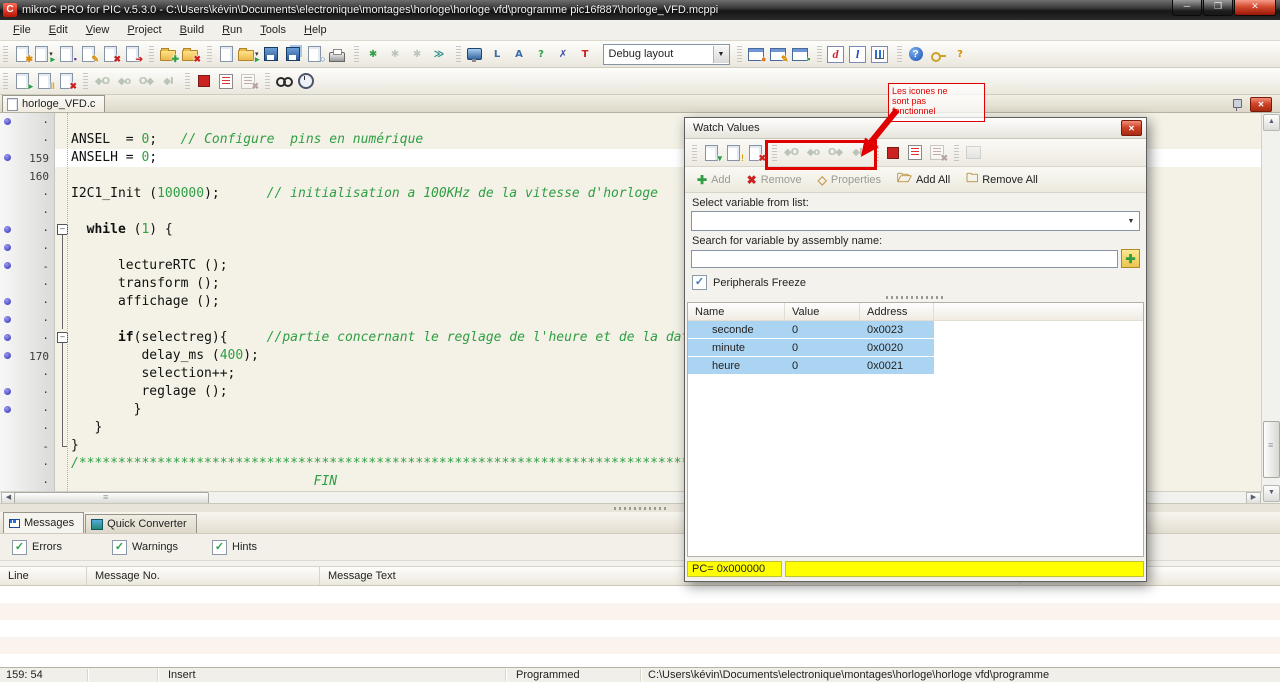 This screenshot has height=682, width=1280. Describe the element at coordinates (44, 522) in the screenshot. I see `tab-messages: Messages` at that location.